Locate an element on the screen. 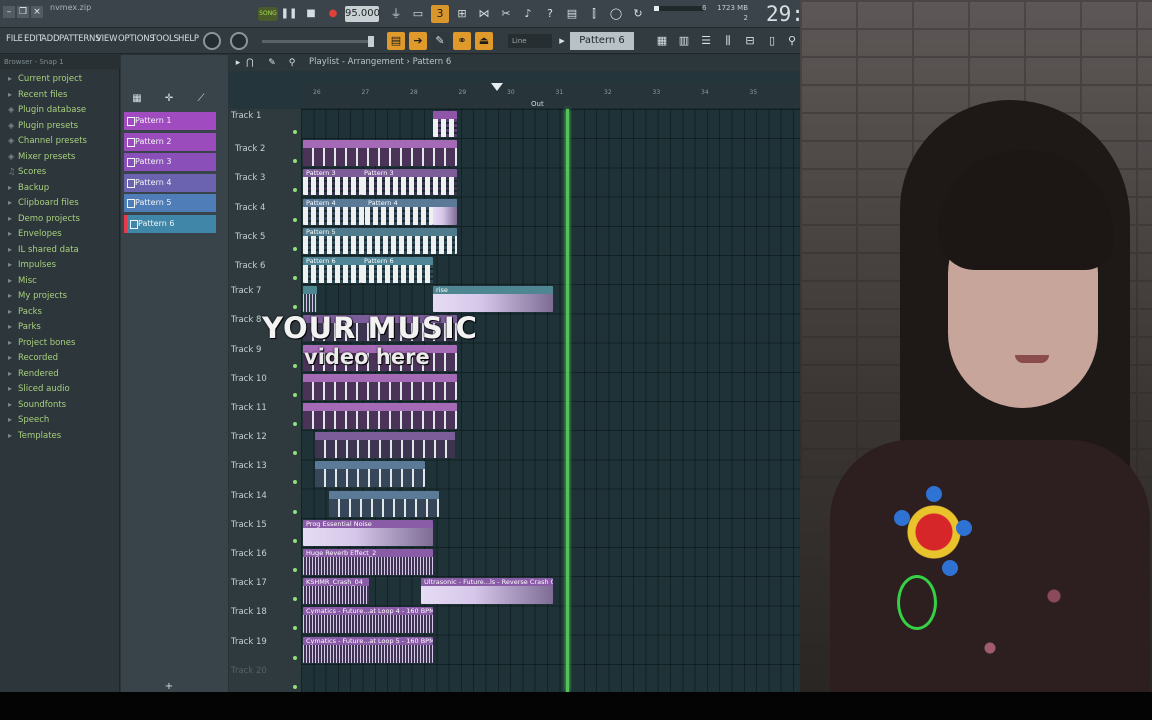  pattern-item: Pattern 1 is located at coordinates (170, 121).